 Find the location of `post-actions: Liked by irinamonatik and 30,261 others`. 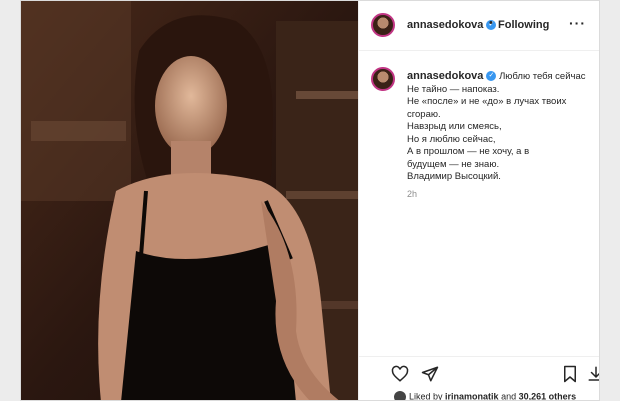

post-actions: Liked by irinamonatik and 30,261 others is located at coordinates (479, 378).